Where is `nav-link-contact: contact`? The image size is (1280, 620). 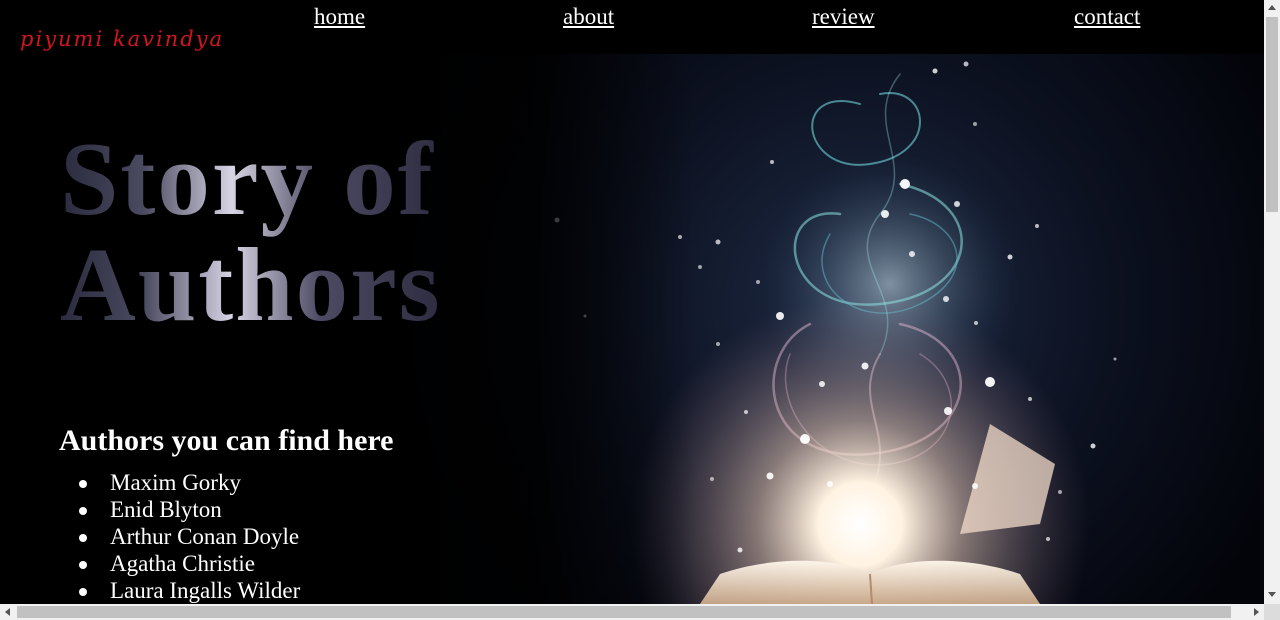 nav-link-contact: contact is located at coordinates (1107, 17).